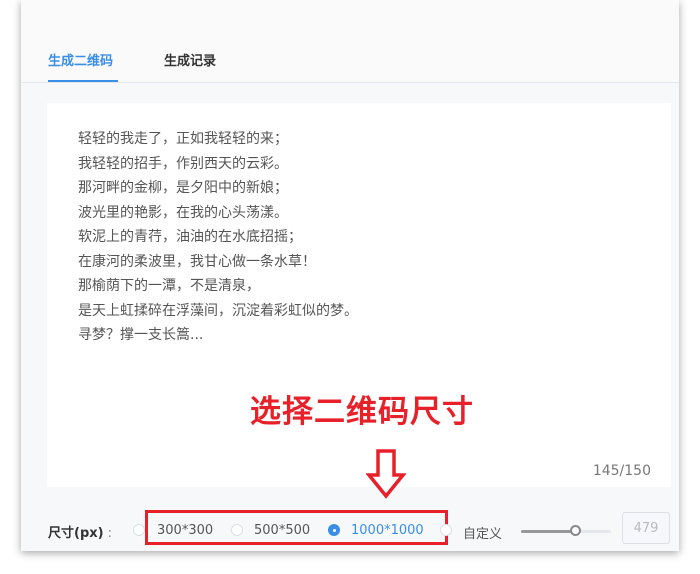  I want to click on char-count: 145/150, so click(621, 471).